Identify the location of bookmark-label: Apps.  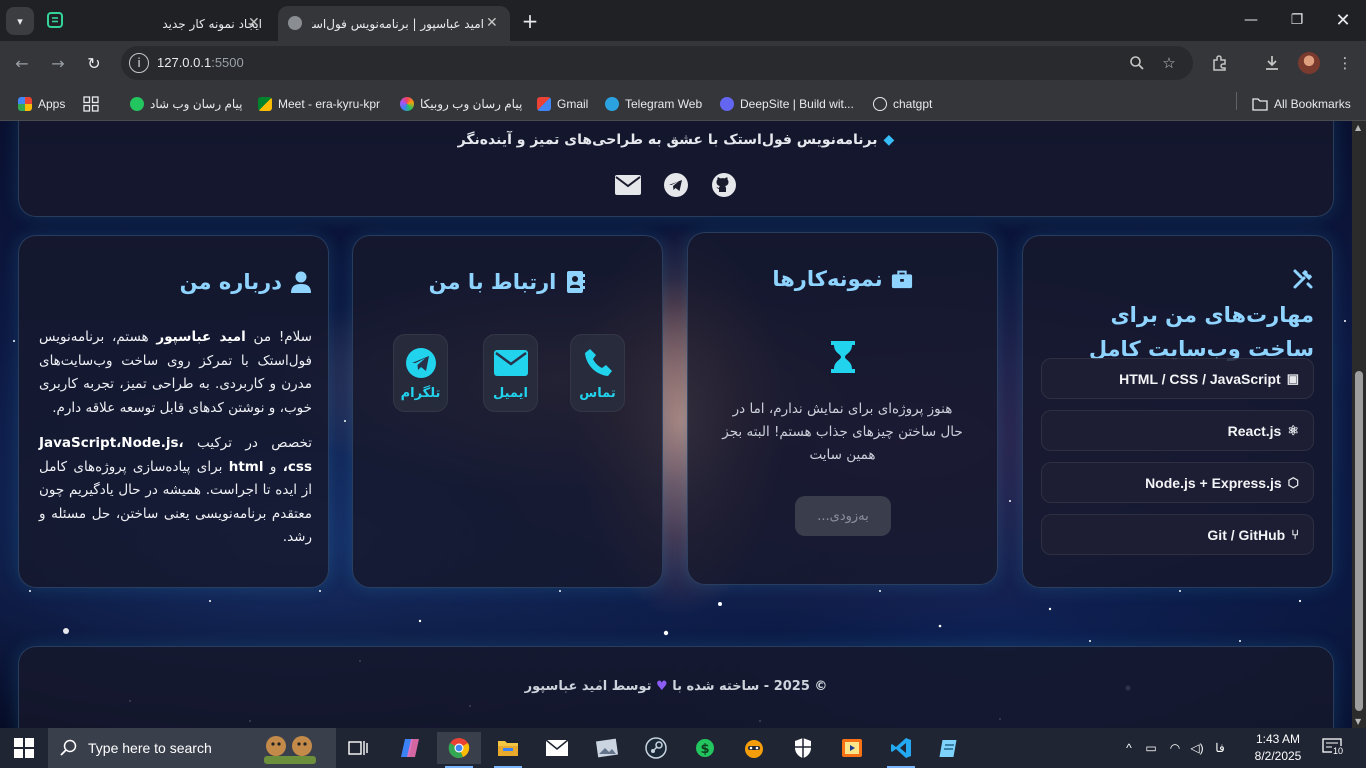
(52, 104).